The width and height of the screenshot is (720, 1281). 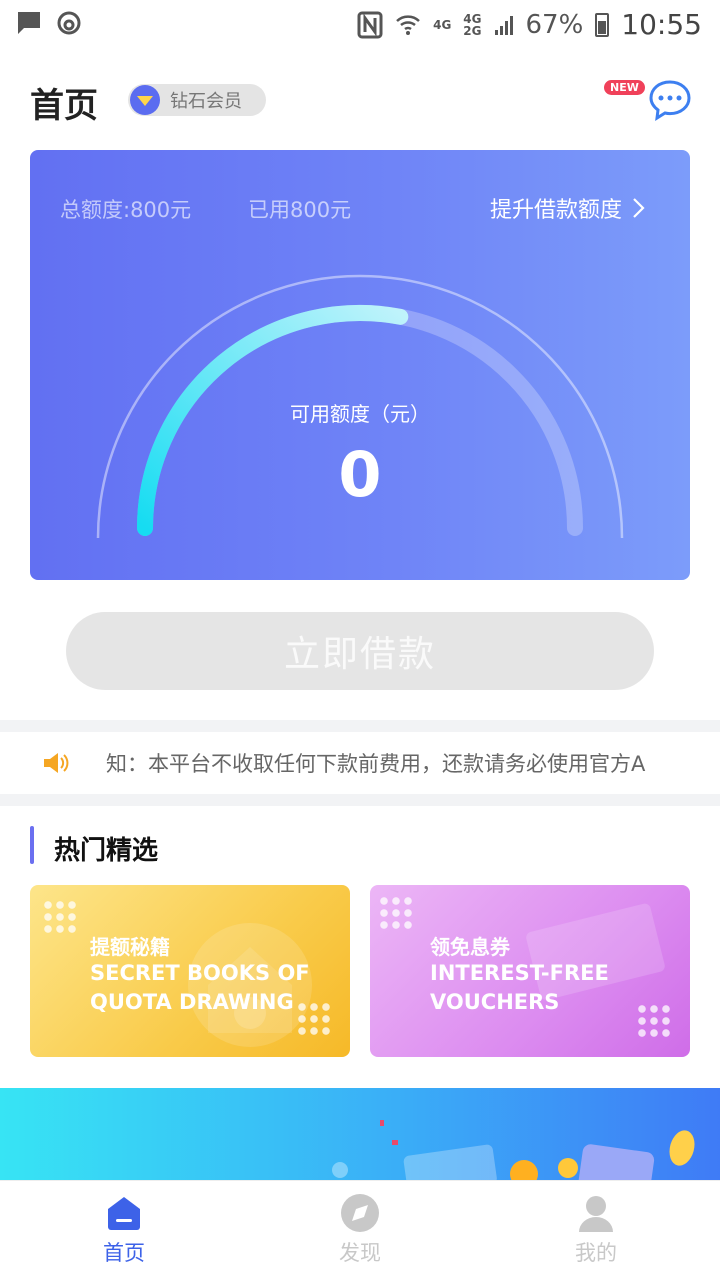 I want to click on promo-title-en: SECRET BOOKS OF QUOTA DRAWING, so click(x=200, y=987).